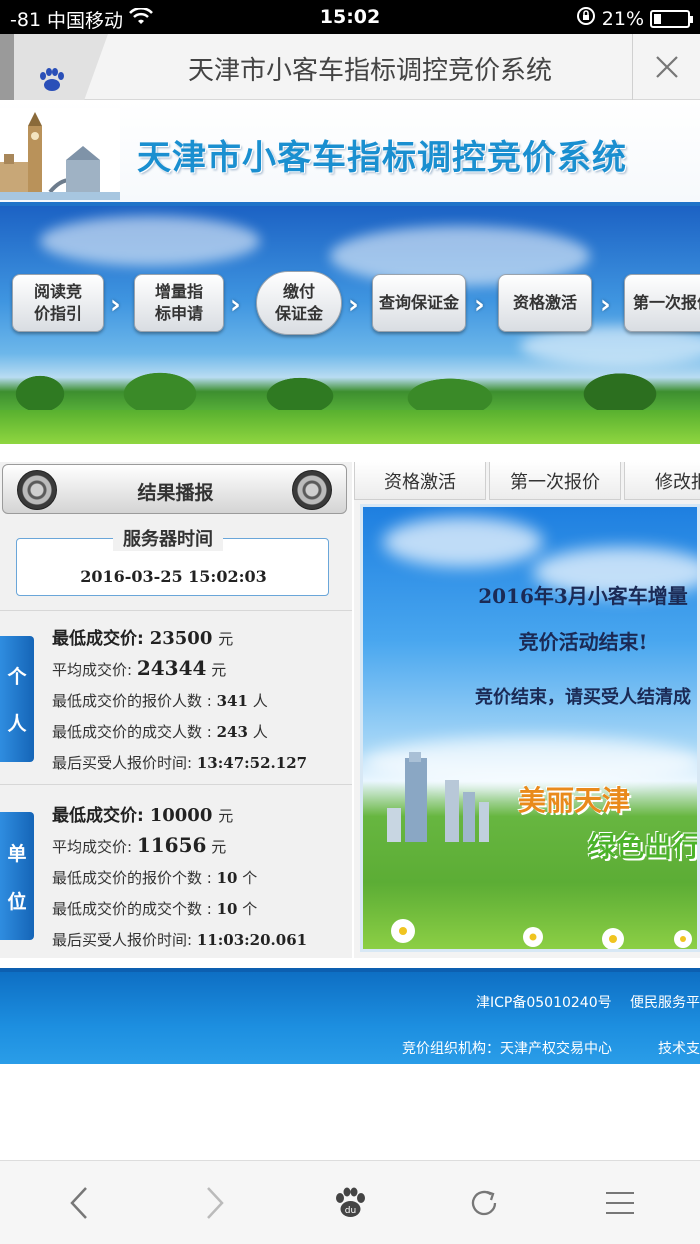 This screenshot has width=700, height=1244. What do you see at coordinates (350, 1016) in the screenshot?
I see `site-footer: 津ICP备05010240号 便民服务平 竞价组织机构：天津产权交易中心 技术支` at bounding box center [350, 1016].